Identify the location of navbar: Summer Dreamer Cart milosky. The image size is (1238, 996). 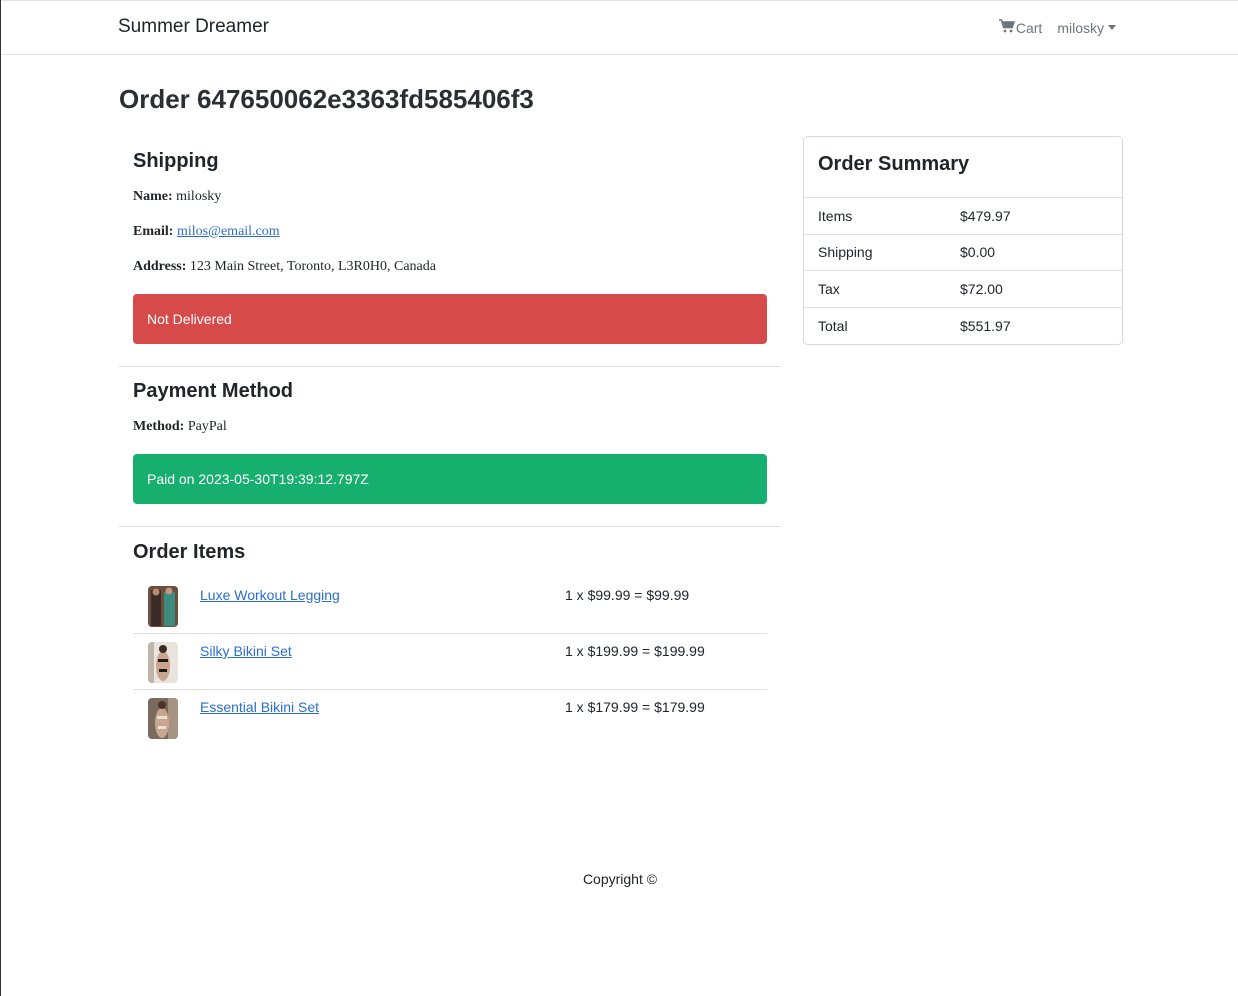
(619, 27).